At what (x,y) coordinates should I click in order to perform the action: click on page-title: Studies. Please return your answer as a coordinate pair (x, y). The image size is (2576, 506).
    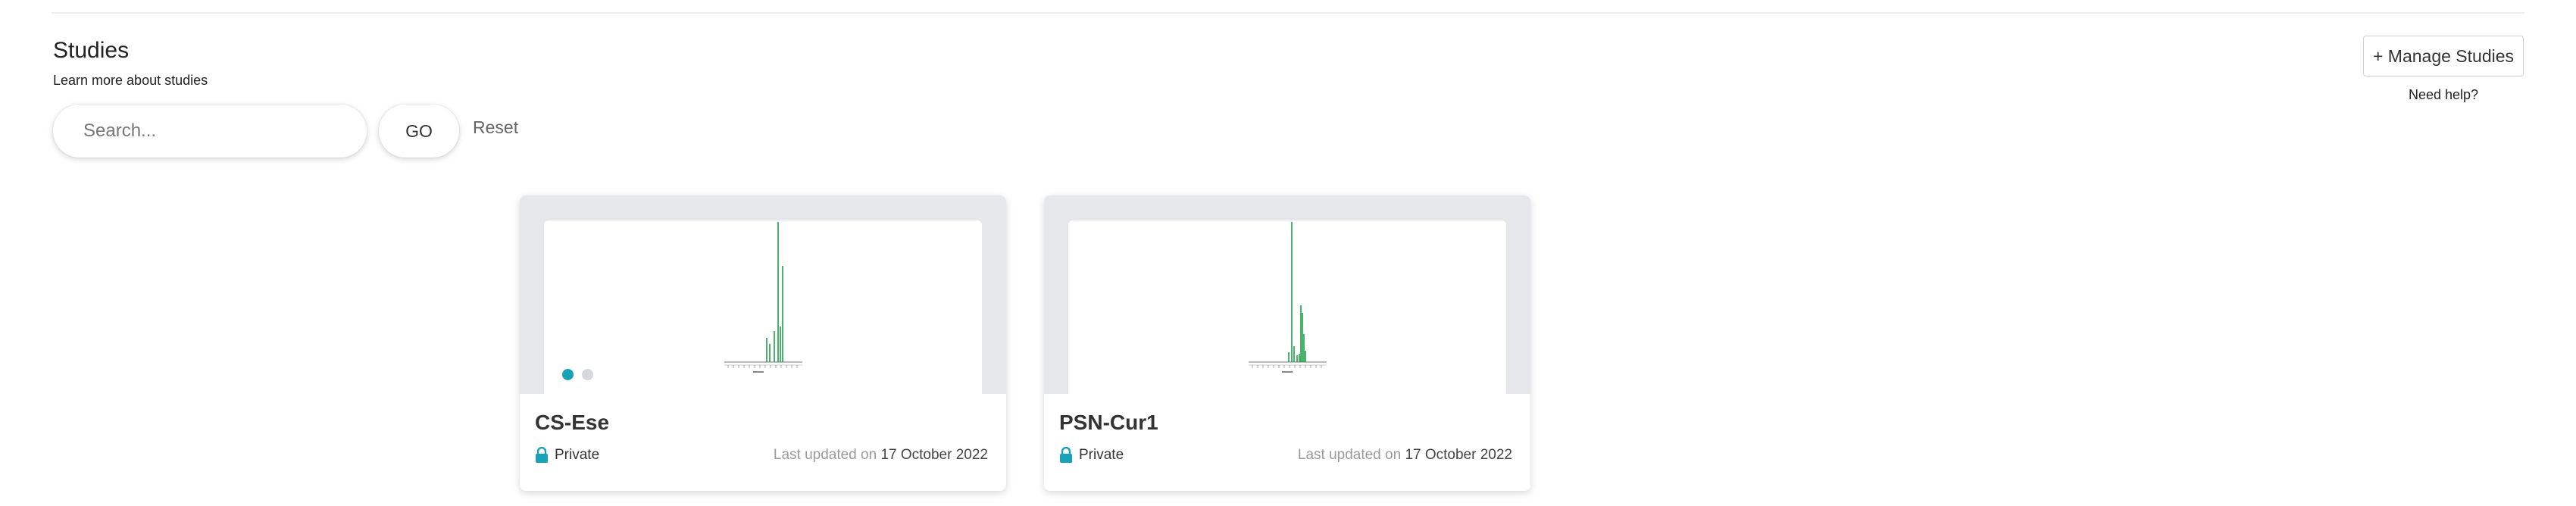
    Looking at the image, I should click on (92, 50).